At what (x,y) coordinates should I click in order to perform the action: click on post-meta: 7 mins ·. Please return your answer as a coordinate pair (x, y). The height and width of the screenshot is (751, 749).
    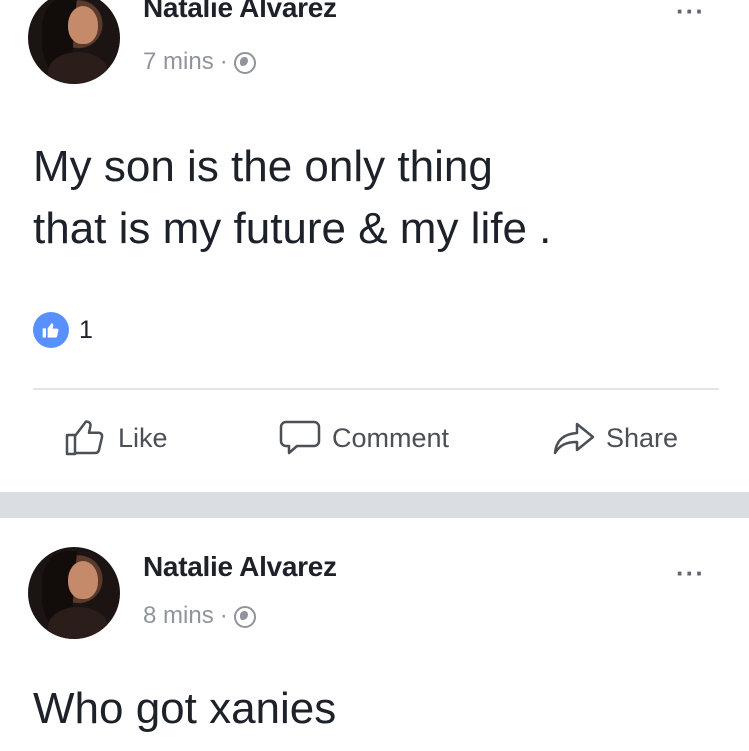
    Looking at the image, I should click on (199, 62).